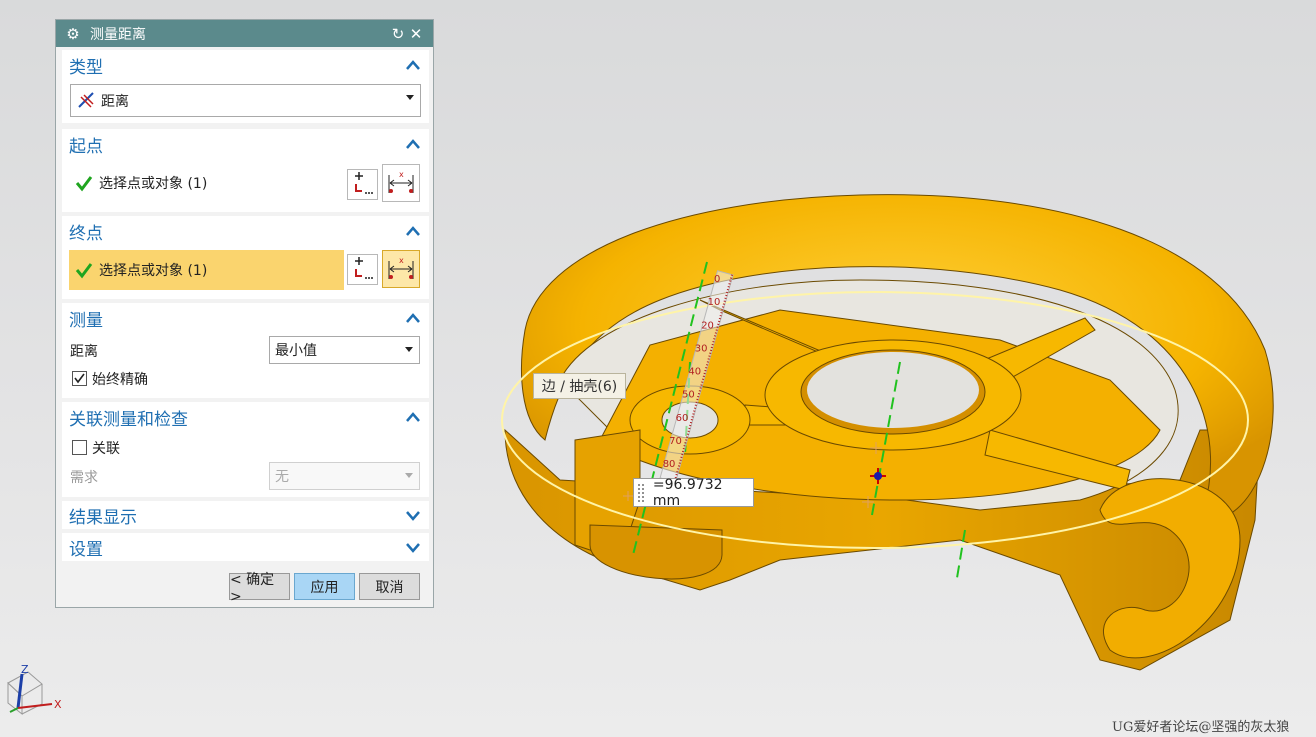 Image resolution: width=1316 pixels, height=737 pixels. What do you see at coordinates (282, 477) in the screenshot?
I see `requirement-value: 无` at bounding box center [282, 477].